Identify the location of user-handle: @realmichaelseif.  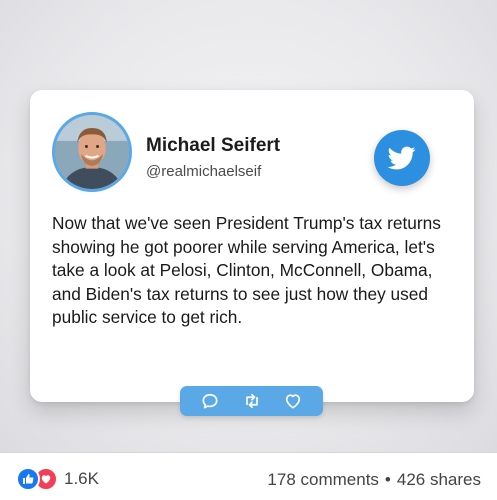
(204, 171).